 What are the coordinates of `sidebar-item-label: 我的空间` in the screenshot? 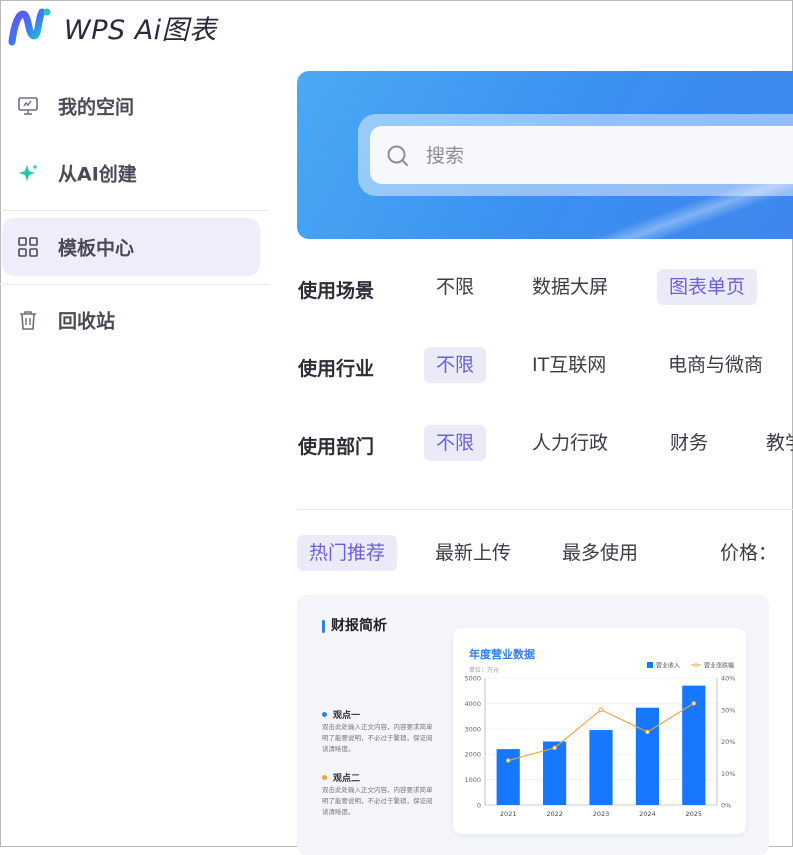 It's located at (96, 107).